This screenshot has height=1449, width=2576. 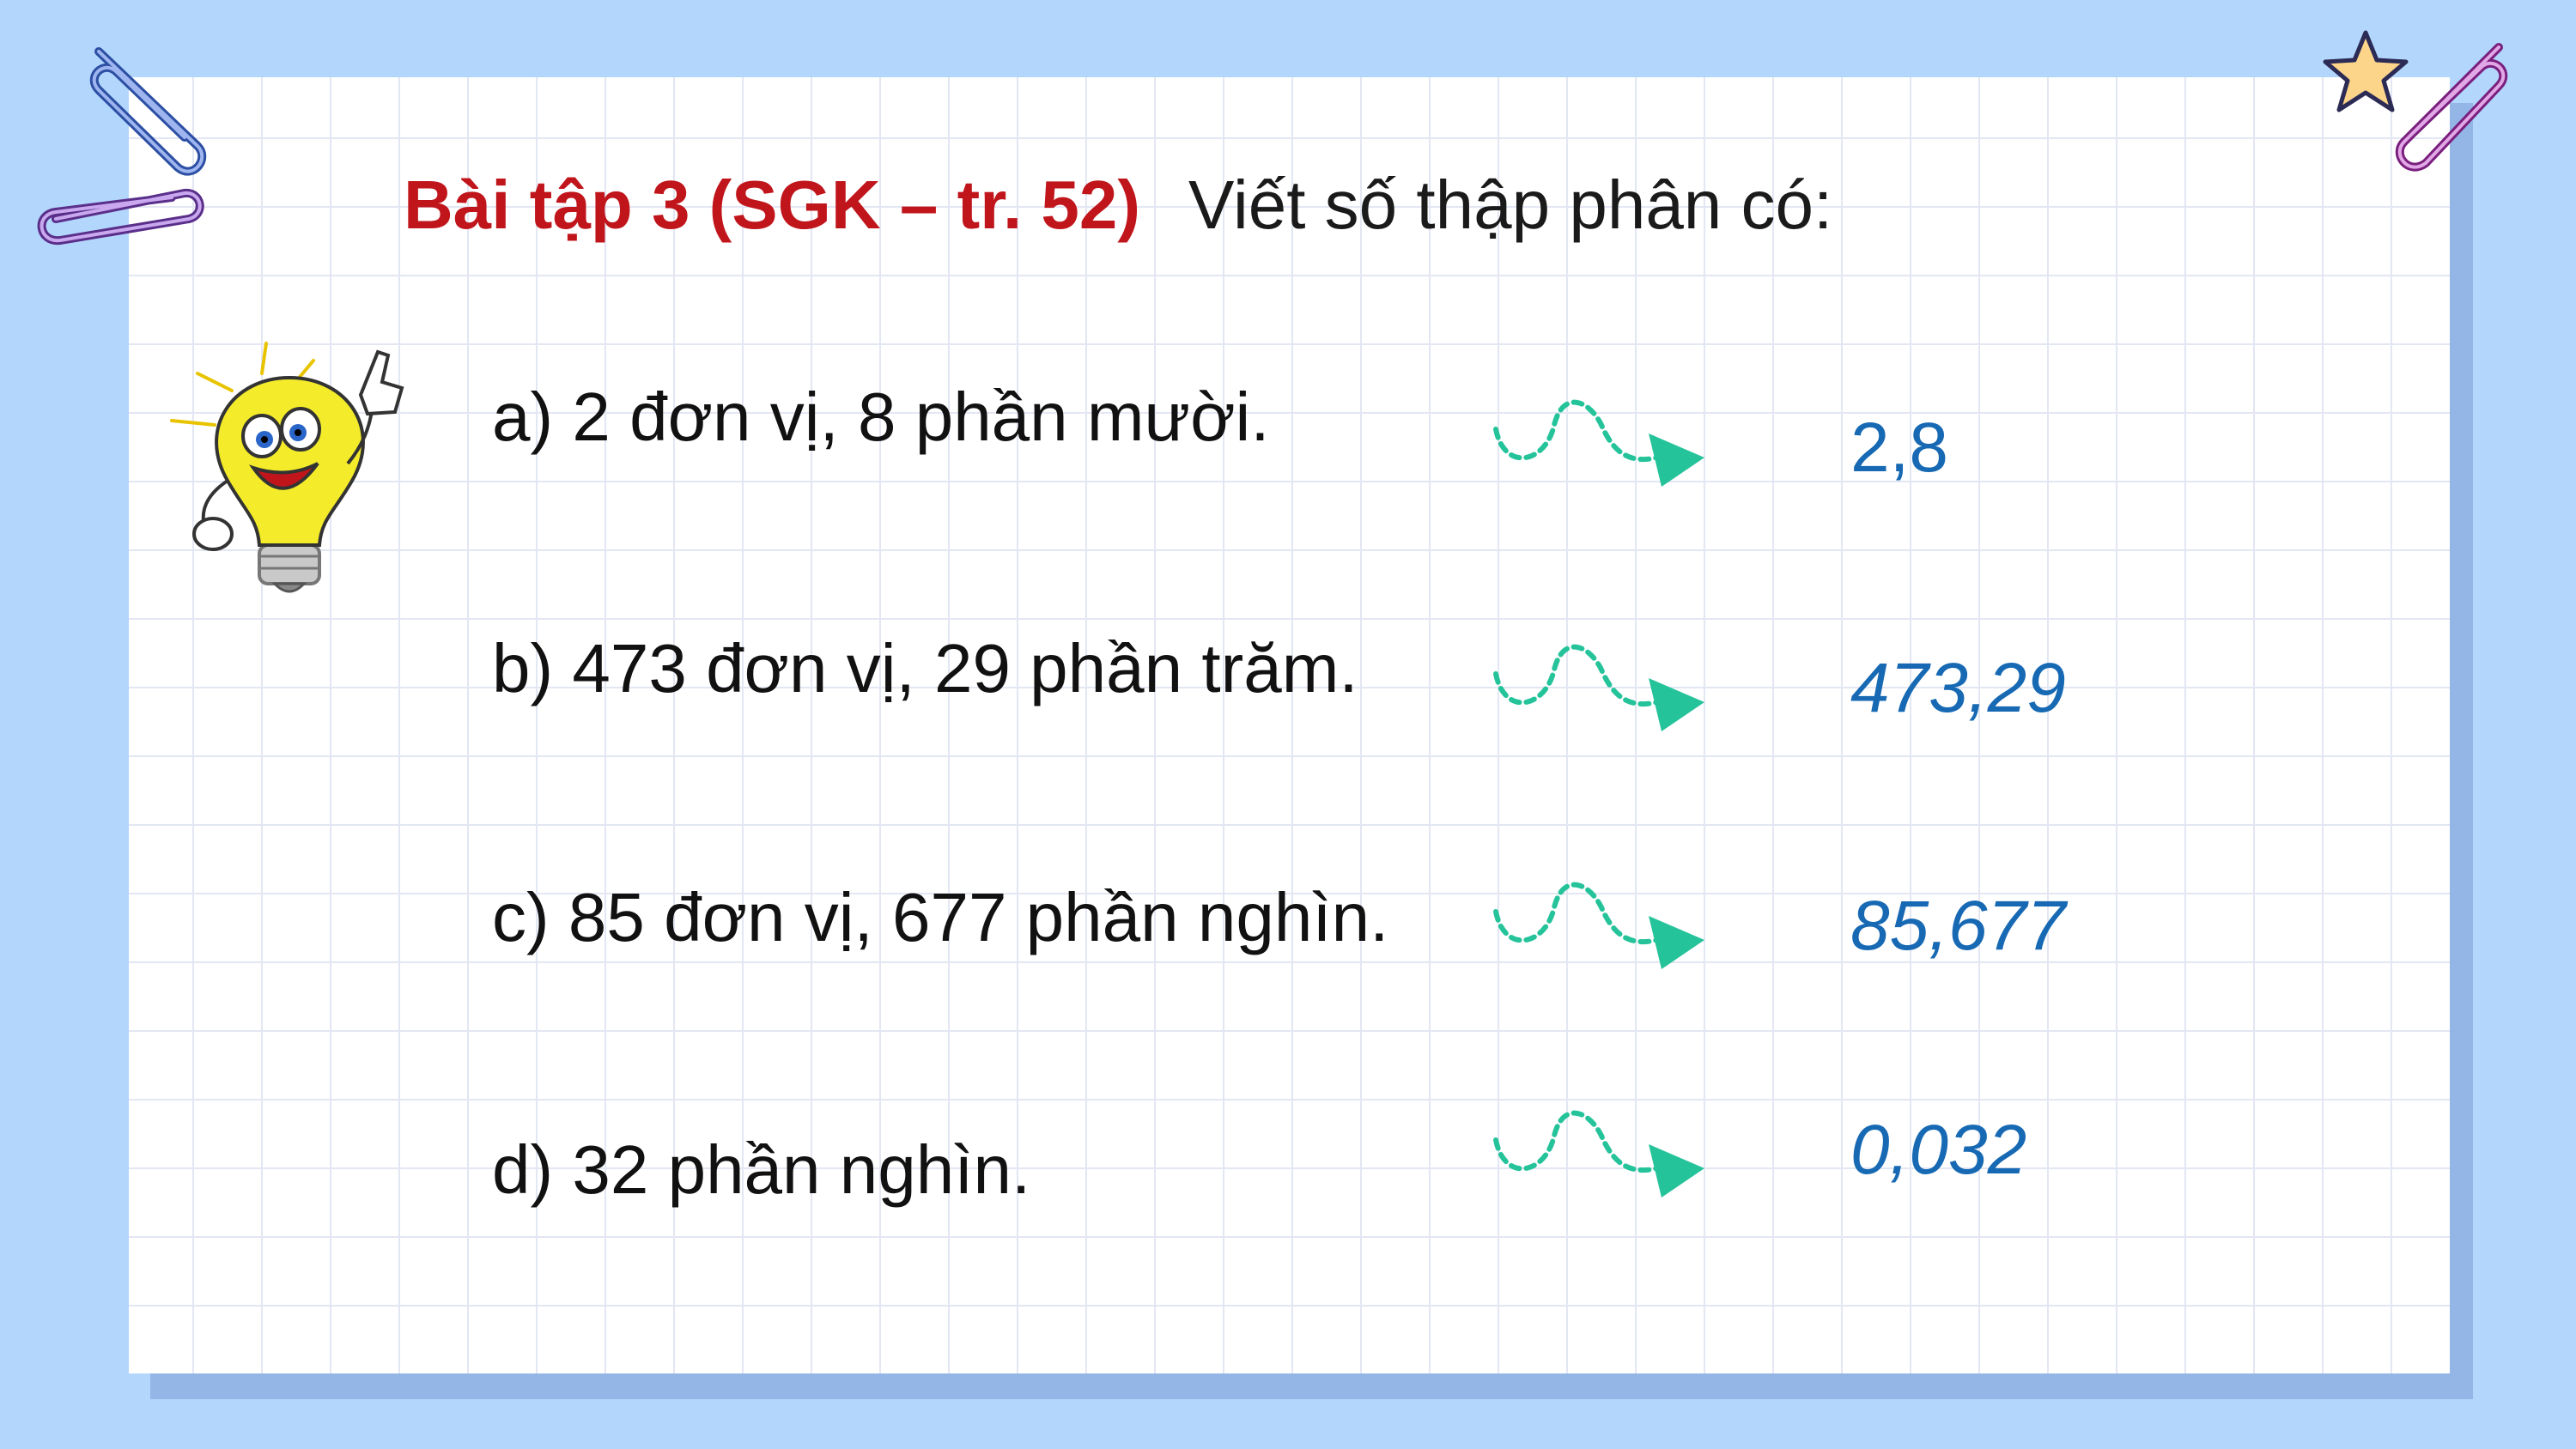 What do you see at coordinates (1958, 688) in the screenshot?
I see `answer-b: 473,29` at bounding box center [1958, 688].